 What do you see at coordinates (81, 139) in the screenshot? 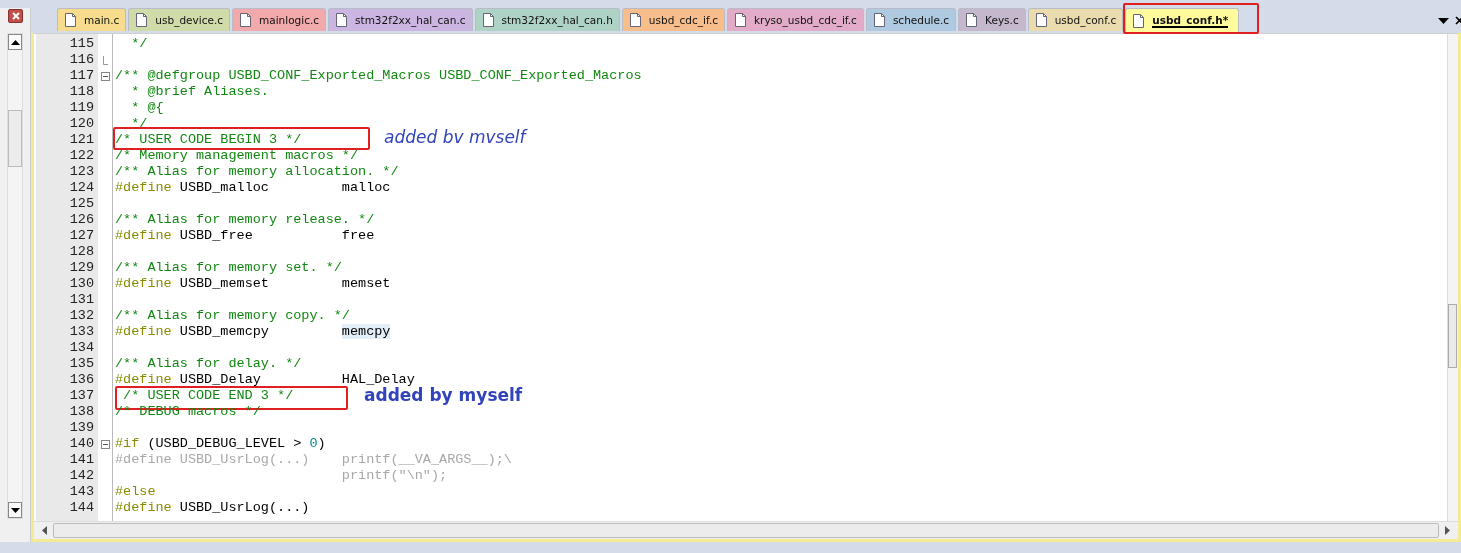
I see `line-number: 121` at bounding box center [81, 139].